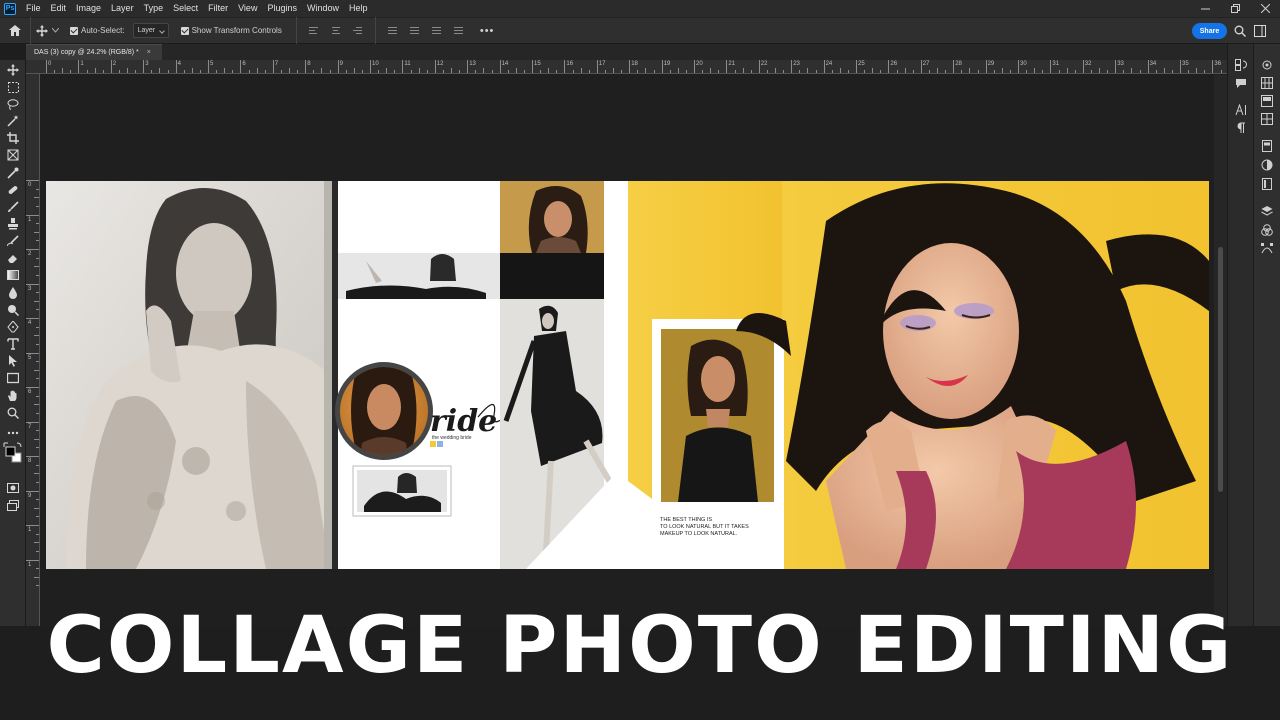 Image resolution: width=1280 pixels, height=720 pixels. I want to click on align-bottom-icon, so click(436, 31).